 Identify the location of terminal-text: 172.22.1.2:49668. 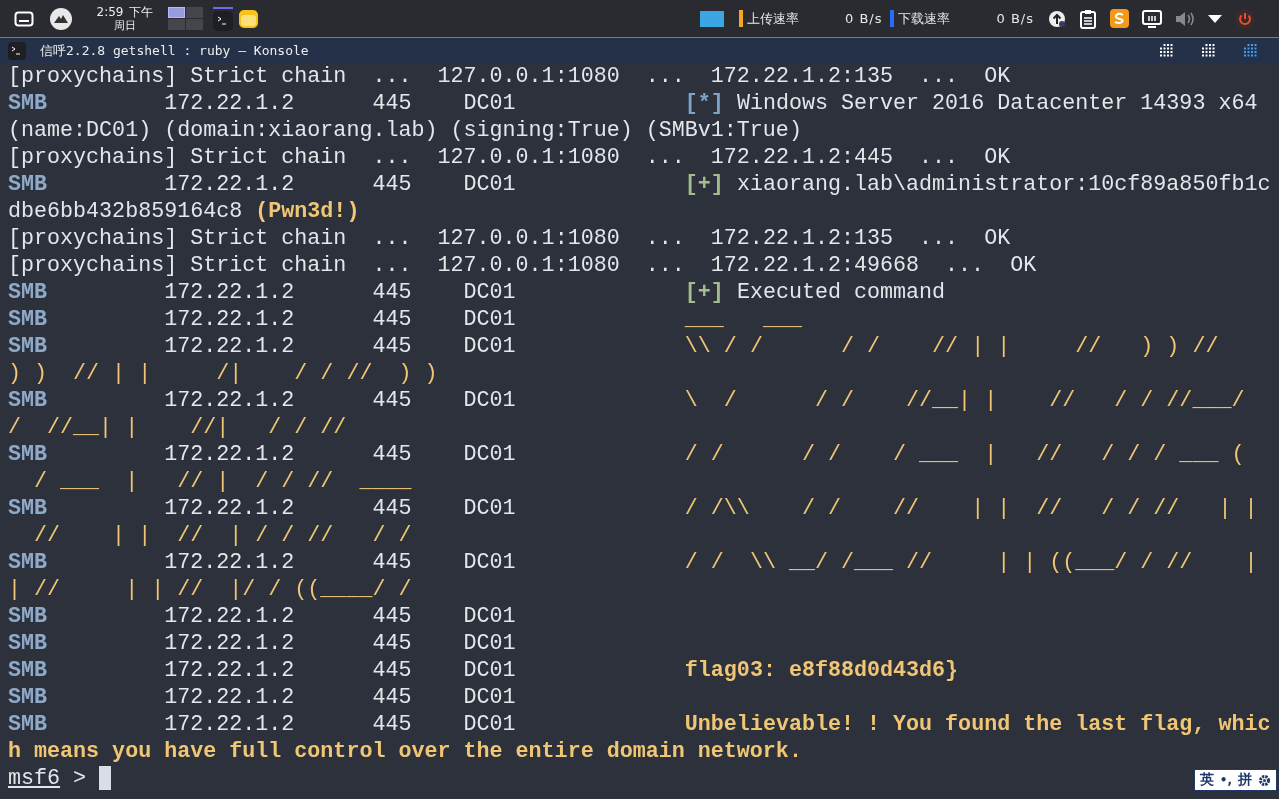
(815, 265).